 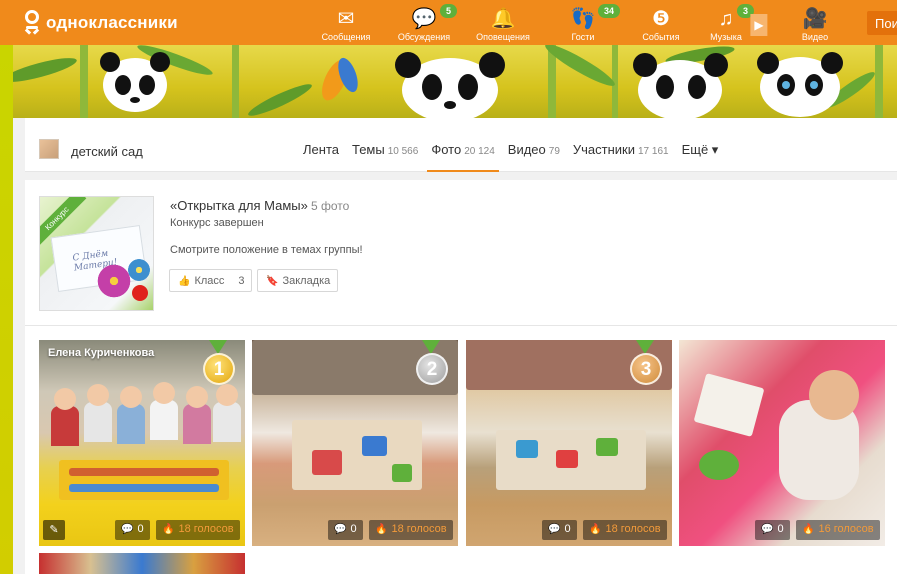 What do you see at coordinates (646, 369) in the screenshot?
I see `place-medal-icon: 3` at bounding box center [646, 369].